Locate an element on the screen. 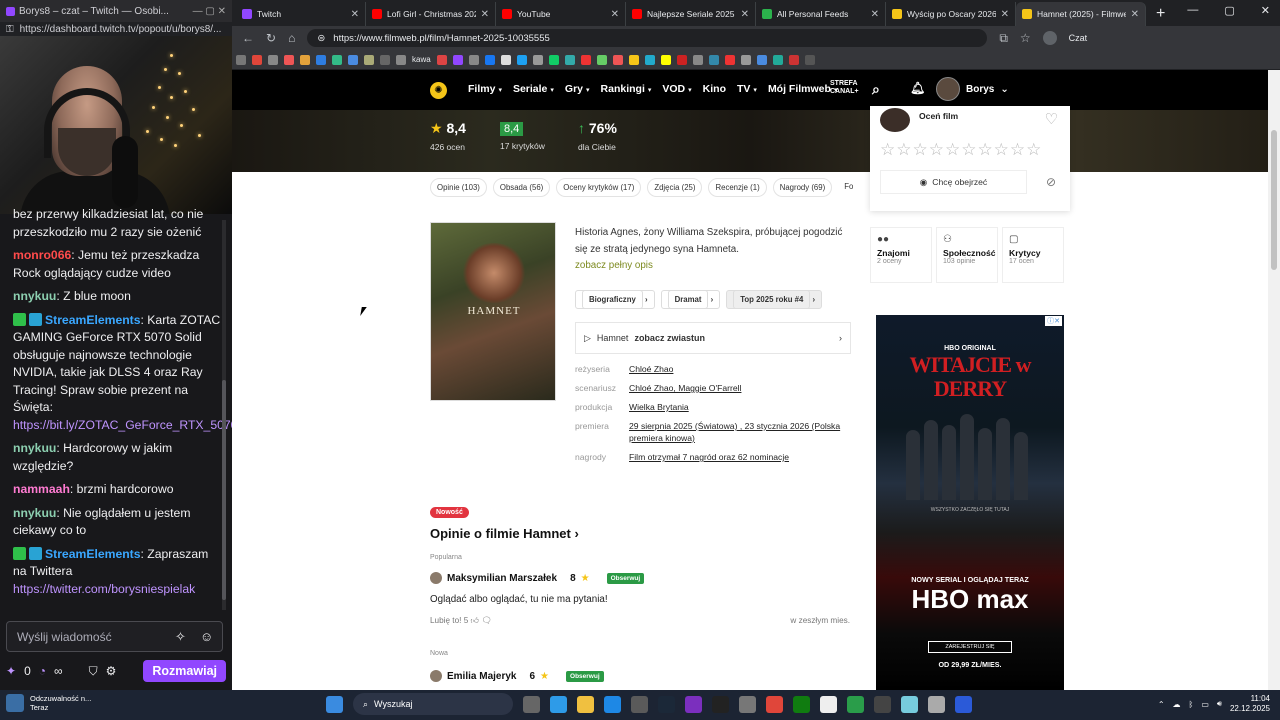 Image resolution: width=1280 pixels, height=720 pixels. chevron-up-icon: ⌃ is located at coordinates (1161, 704).